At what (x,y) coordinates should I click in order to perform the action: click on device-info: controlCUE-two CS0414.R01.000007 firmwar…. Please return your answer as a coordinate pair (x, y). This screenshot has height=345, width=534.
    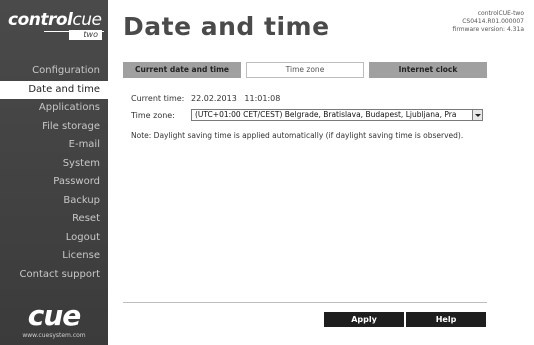
    Looking at the image, I should click on (488, 22).